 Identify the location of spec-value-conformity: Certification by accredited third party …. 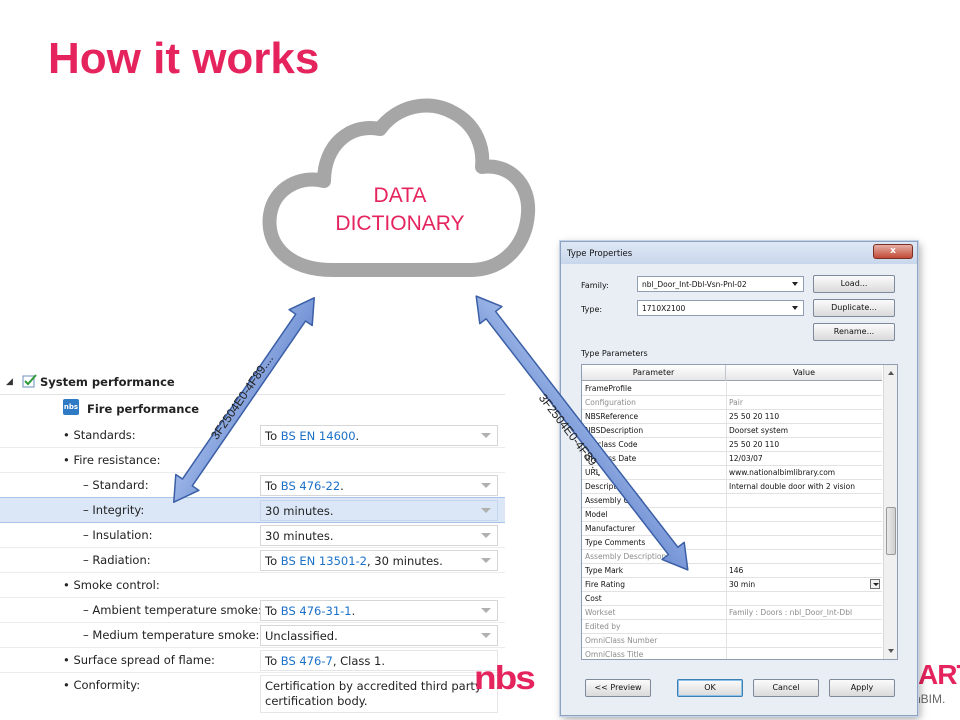
(379, 694).